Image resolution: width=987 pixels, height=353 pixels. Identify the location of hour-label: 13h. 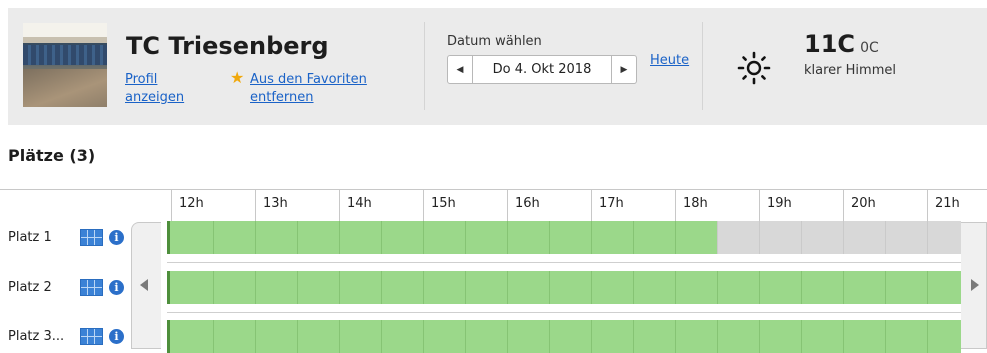
(297, 205).